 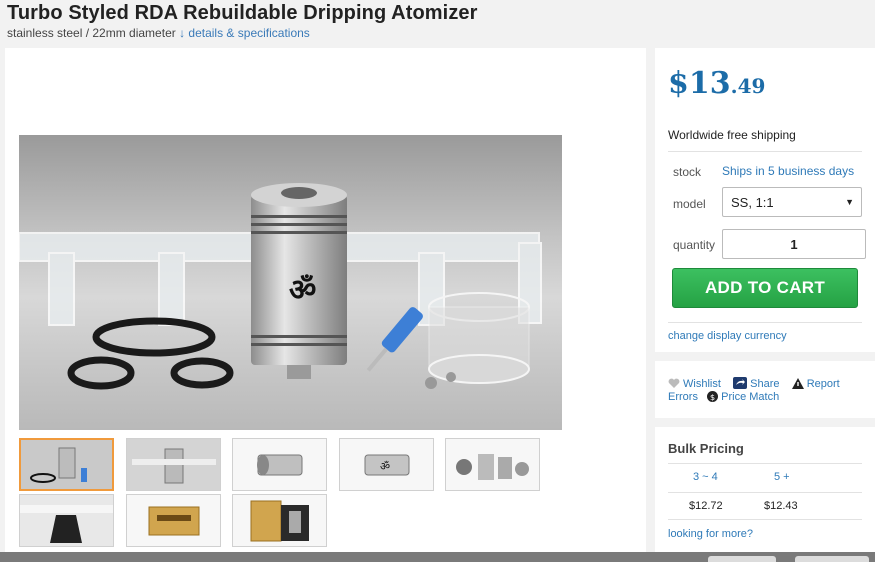 I want to click on price-cents: .49, so click(x=748, y=86).